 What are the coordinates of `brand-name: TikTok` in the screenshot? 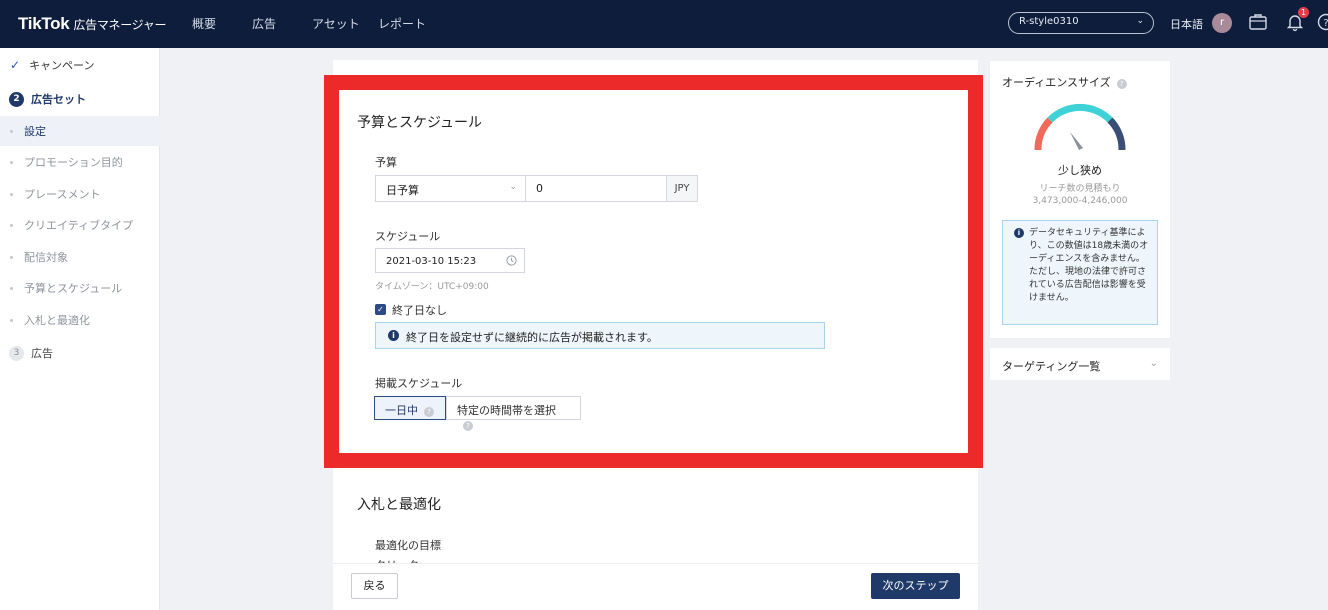 It's located at (44, 23).